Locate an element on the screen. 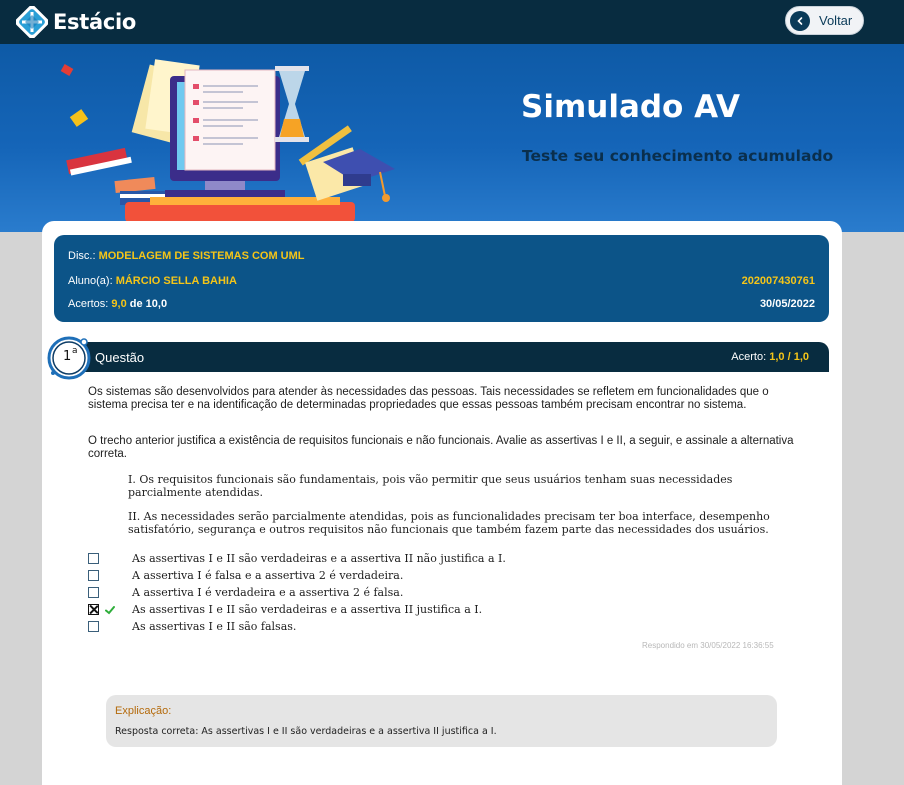 This screenshot has height=785, width=904. question-number: 1 is located at coordinates (67, 356).